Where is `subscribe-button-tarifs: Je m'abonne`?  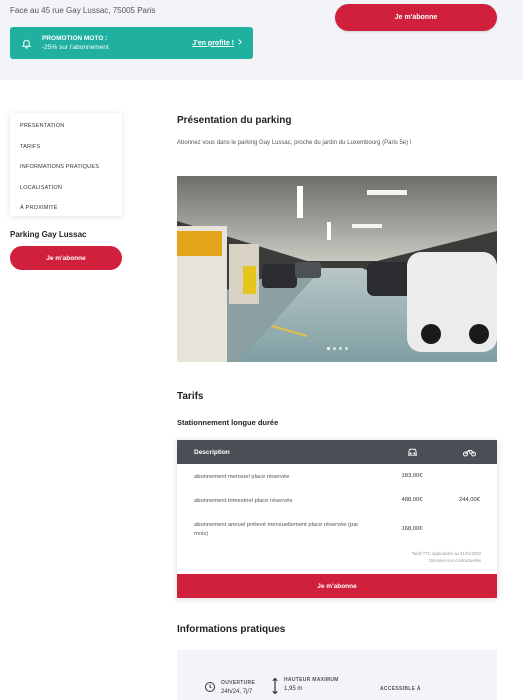 subscribe-button-tarifs: Je m'abonne is located at coordinates (337, 586).